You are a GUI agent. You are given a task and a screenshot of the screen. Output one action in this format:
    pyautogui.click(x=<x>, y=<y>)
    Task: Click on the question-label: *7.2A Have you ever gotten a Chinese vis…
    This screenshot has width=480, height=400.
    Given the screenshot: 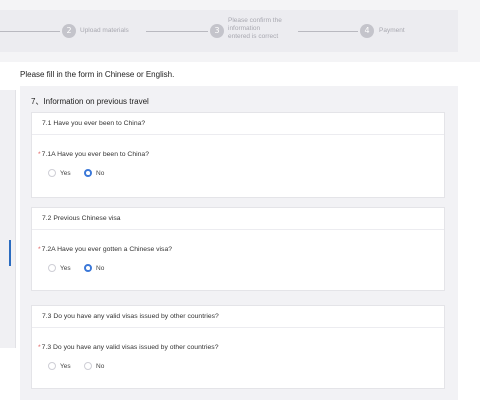 What is the action you would take?
    pyautogui.click(x=105, y=249)
    